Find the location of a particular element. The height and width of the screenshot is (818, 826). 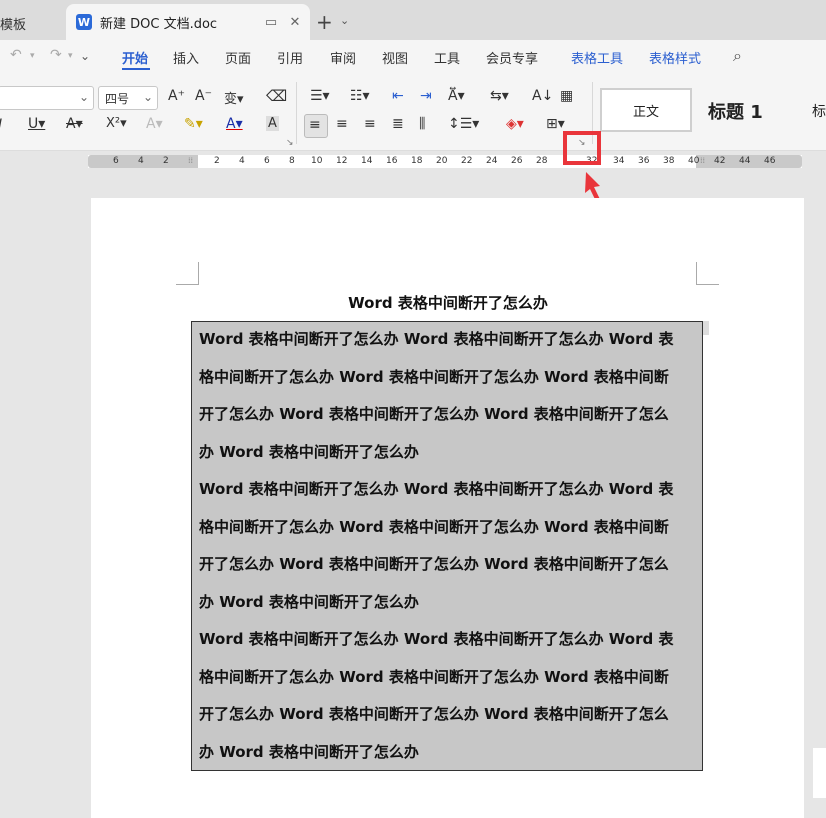

new-tab-button: + is located at coordinates (324, 22).